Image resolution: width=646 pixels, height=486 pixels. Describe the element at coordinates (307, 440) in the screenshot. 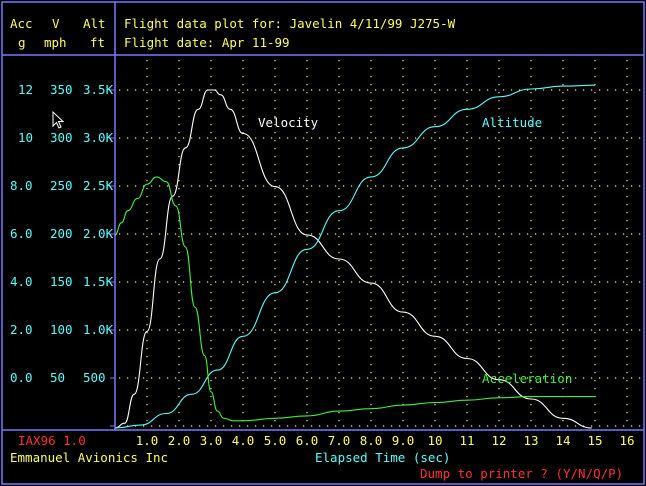

I see `x-tick-label: 6.0` at that location.